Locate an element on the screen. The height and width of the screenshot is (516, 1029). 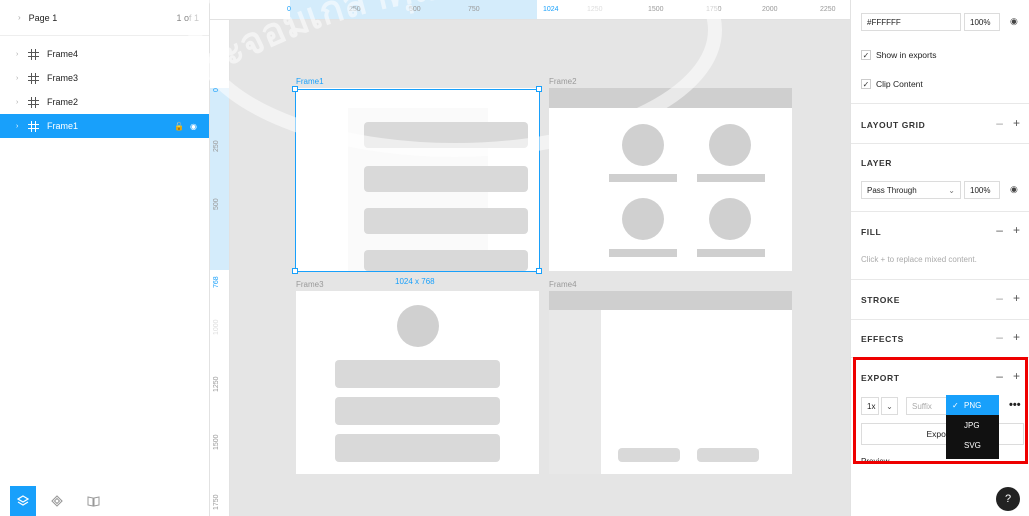
resize-handle-tr is located at coordinates (539, 89).